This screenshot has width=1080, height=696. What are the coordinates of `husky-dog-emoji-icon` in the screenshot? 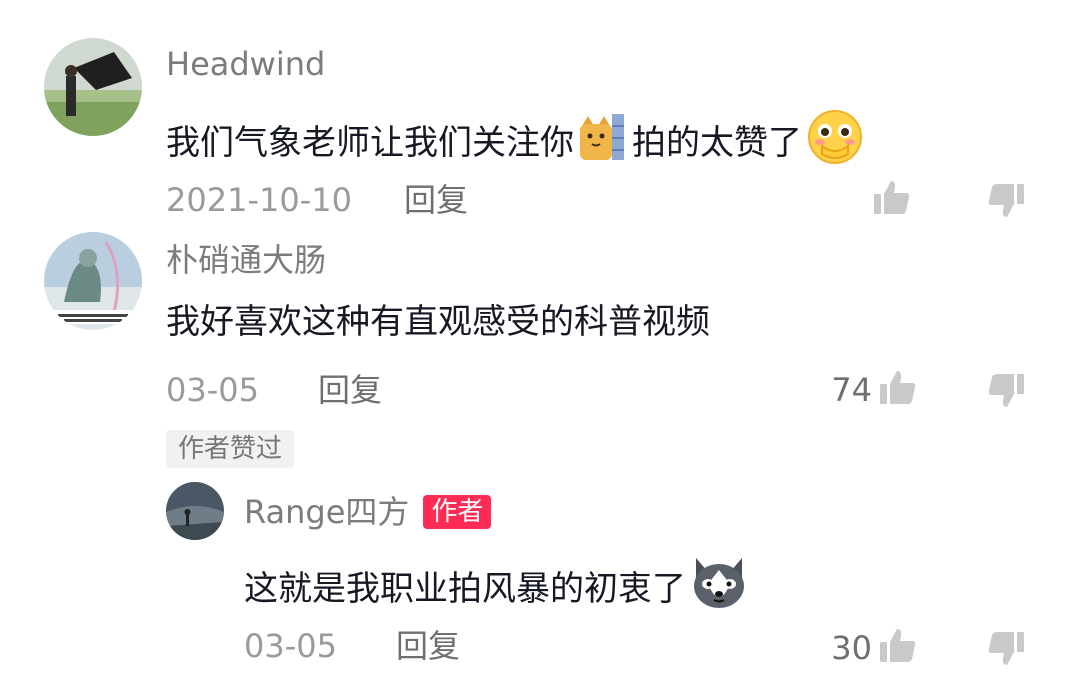 It's located at (719, 588).